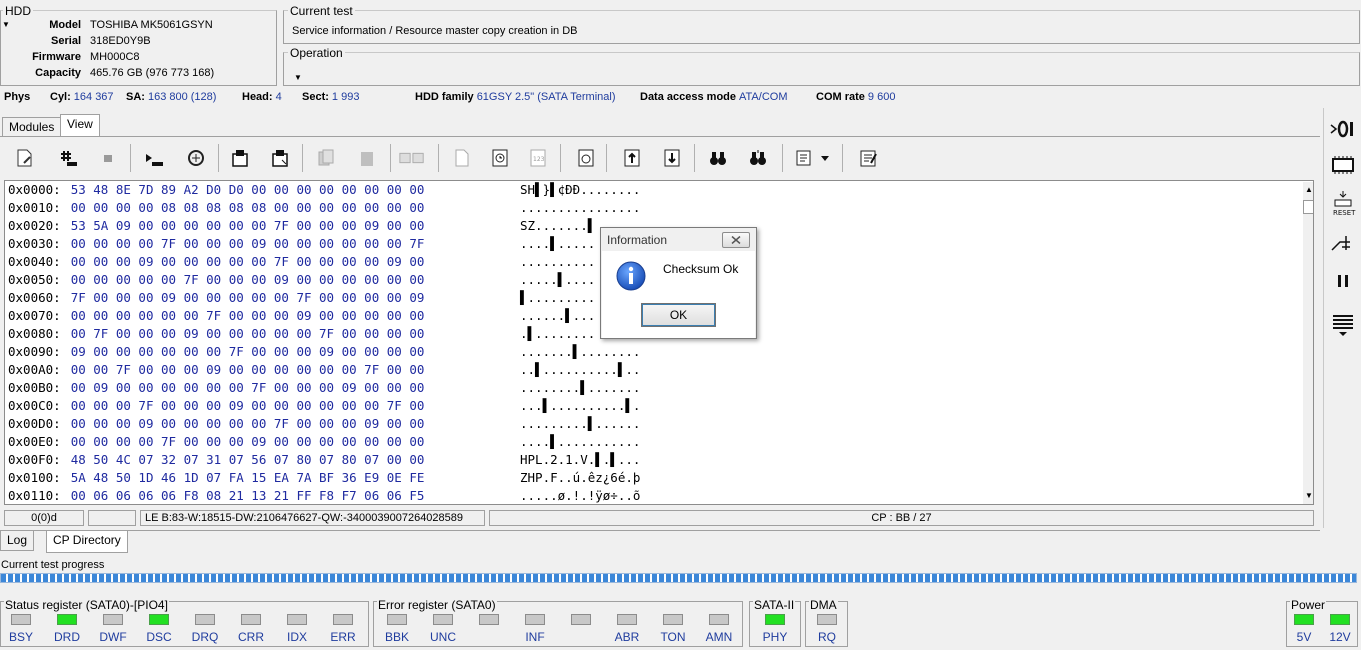 The height and width of the screenshot is (650, 1361). What do you see at coordinates (462, 158) in the screenshot?
I see `page-icon` at bounding box center [462, 158].